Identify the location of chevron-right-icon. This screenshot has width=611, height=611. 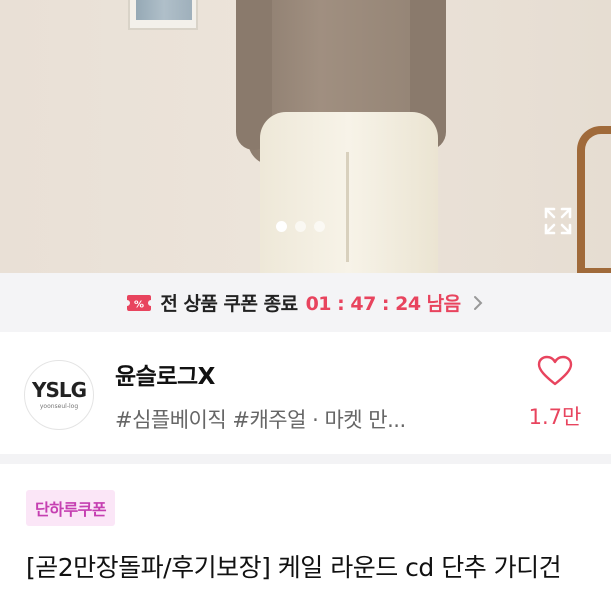
(478, 302).